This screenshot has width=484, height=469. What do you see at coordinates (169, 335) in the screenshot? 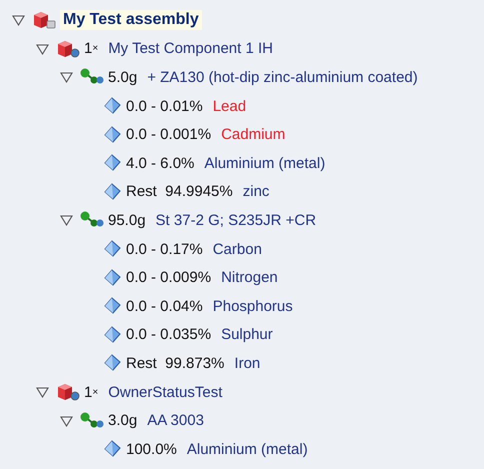
I see `percentage: 0.0 - 0.035%` at bounding box center [169, 335].